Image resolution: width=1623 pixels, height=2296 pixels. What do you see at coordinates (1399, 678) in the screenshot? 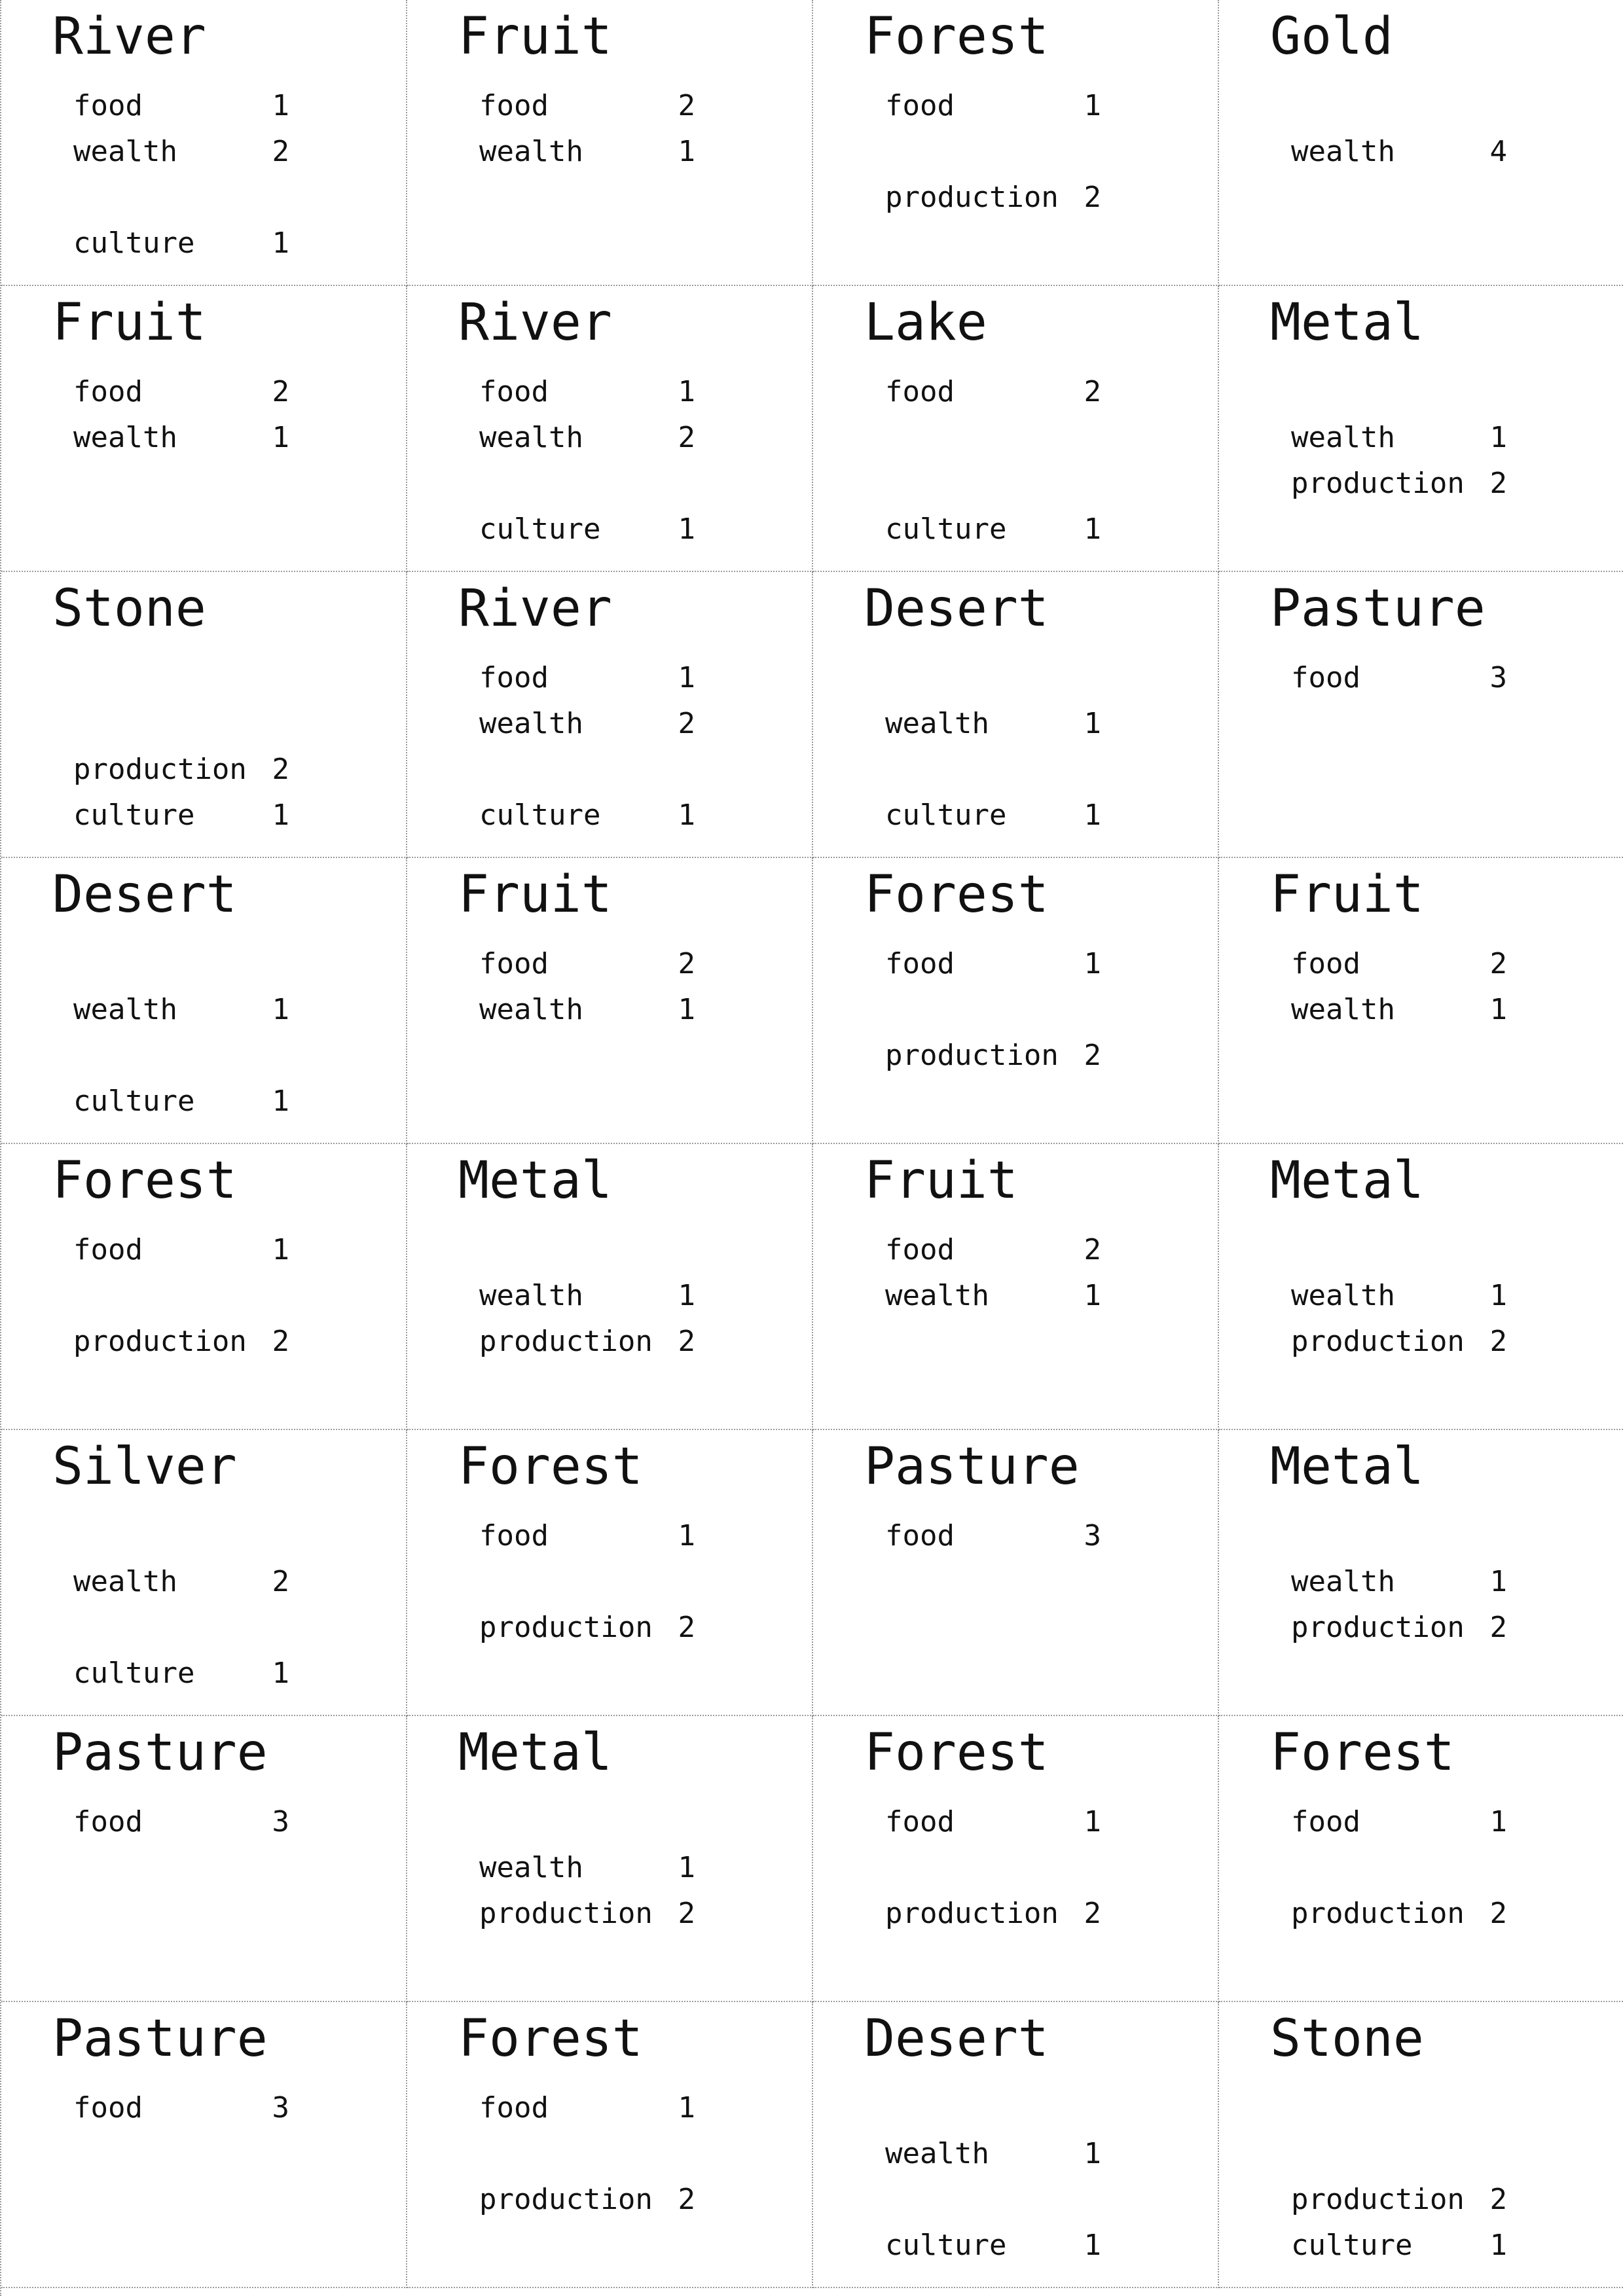
I see `stat-row-food: food 3` at bounding box center [1399, 678].